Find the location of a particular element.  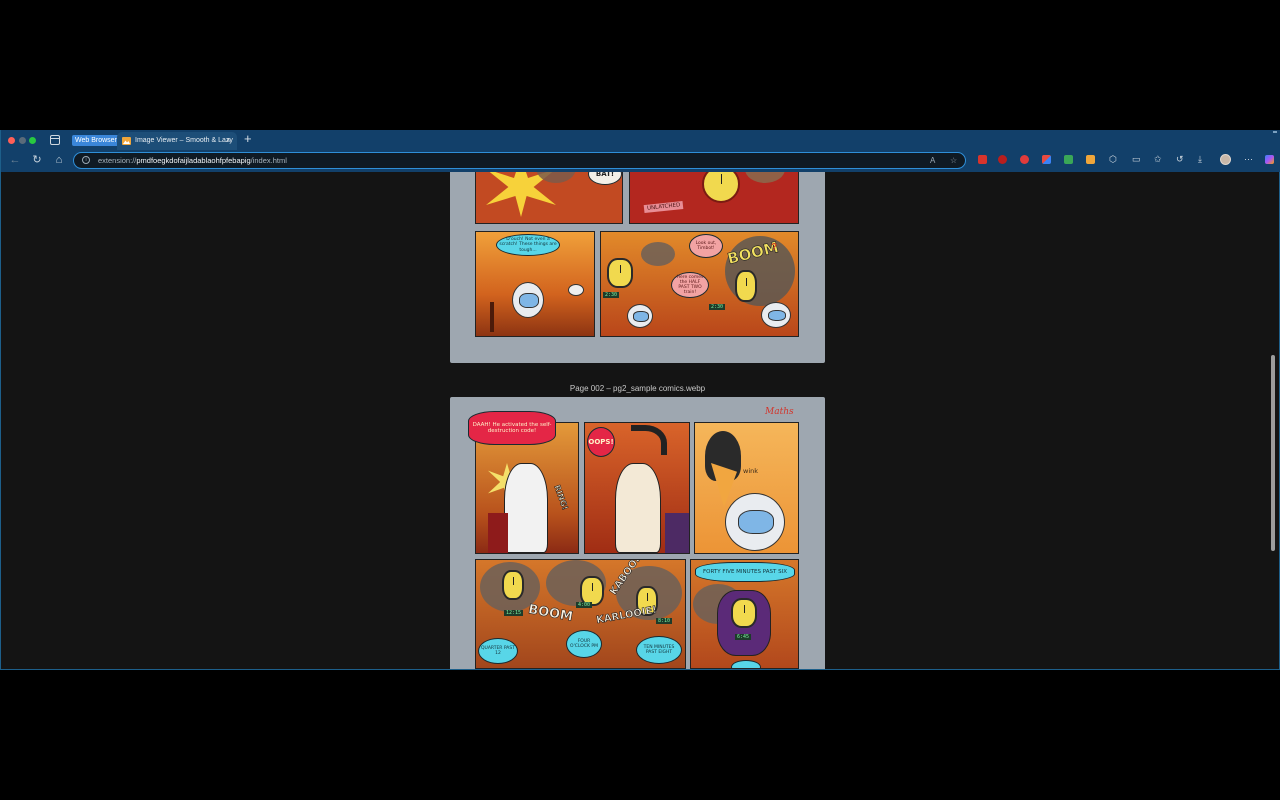

speech-bubble: FORTY FIVE MINUTES PAST SIX is located at coordinates (745, 572).